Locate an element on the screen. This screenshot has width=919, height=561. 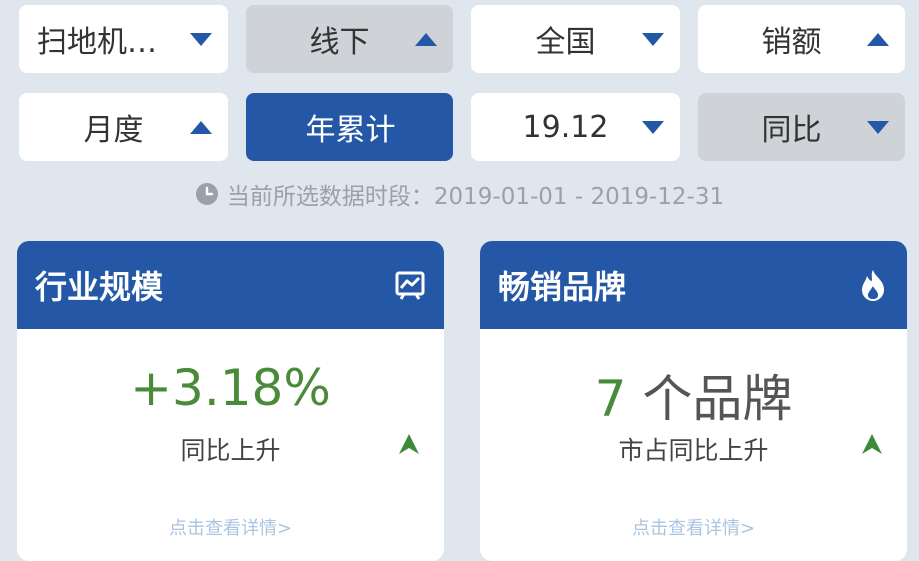
ytd-toggle-button: 年累计 is located at coordinates (349, 127).